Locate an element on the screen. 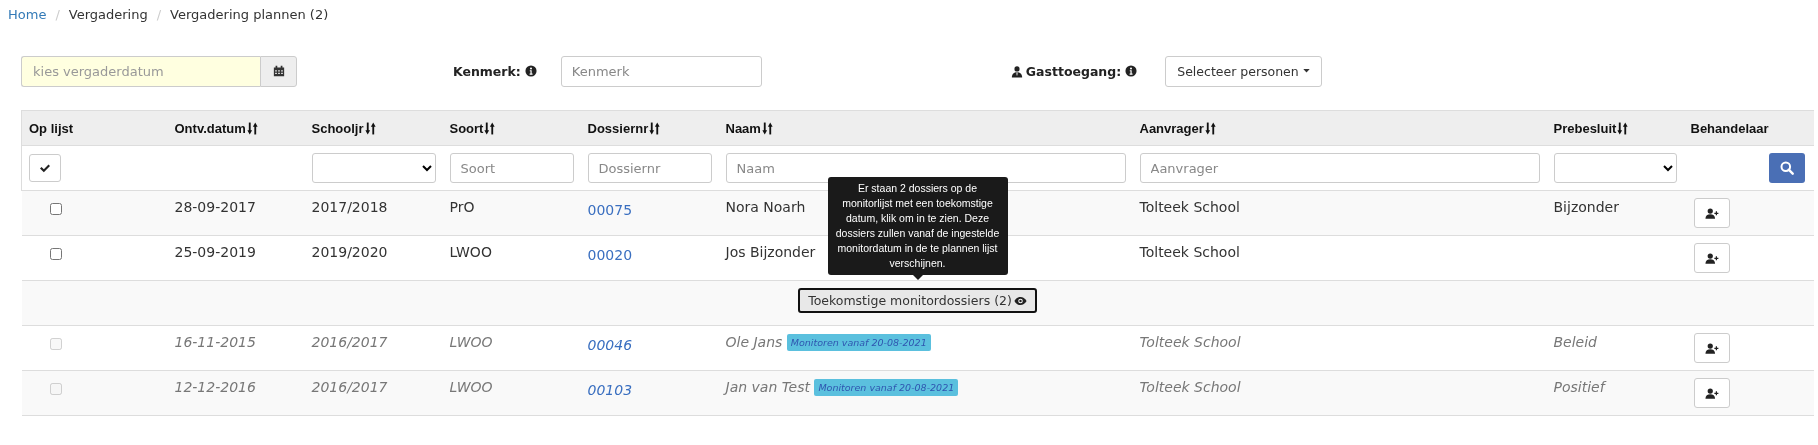 The image size is (1818, 445). eye-icon is located at coordinates (1020, 300).